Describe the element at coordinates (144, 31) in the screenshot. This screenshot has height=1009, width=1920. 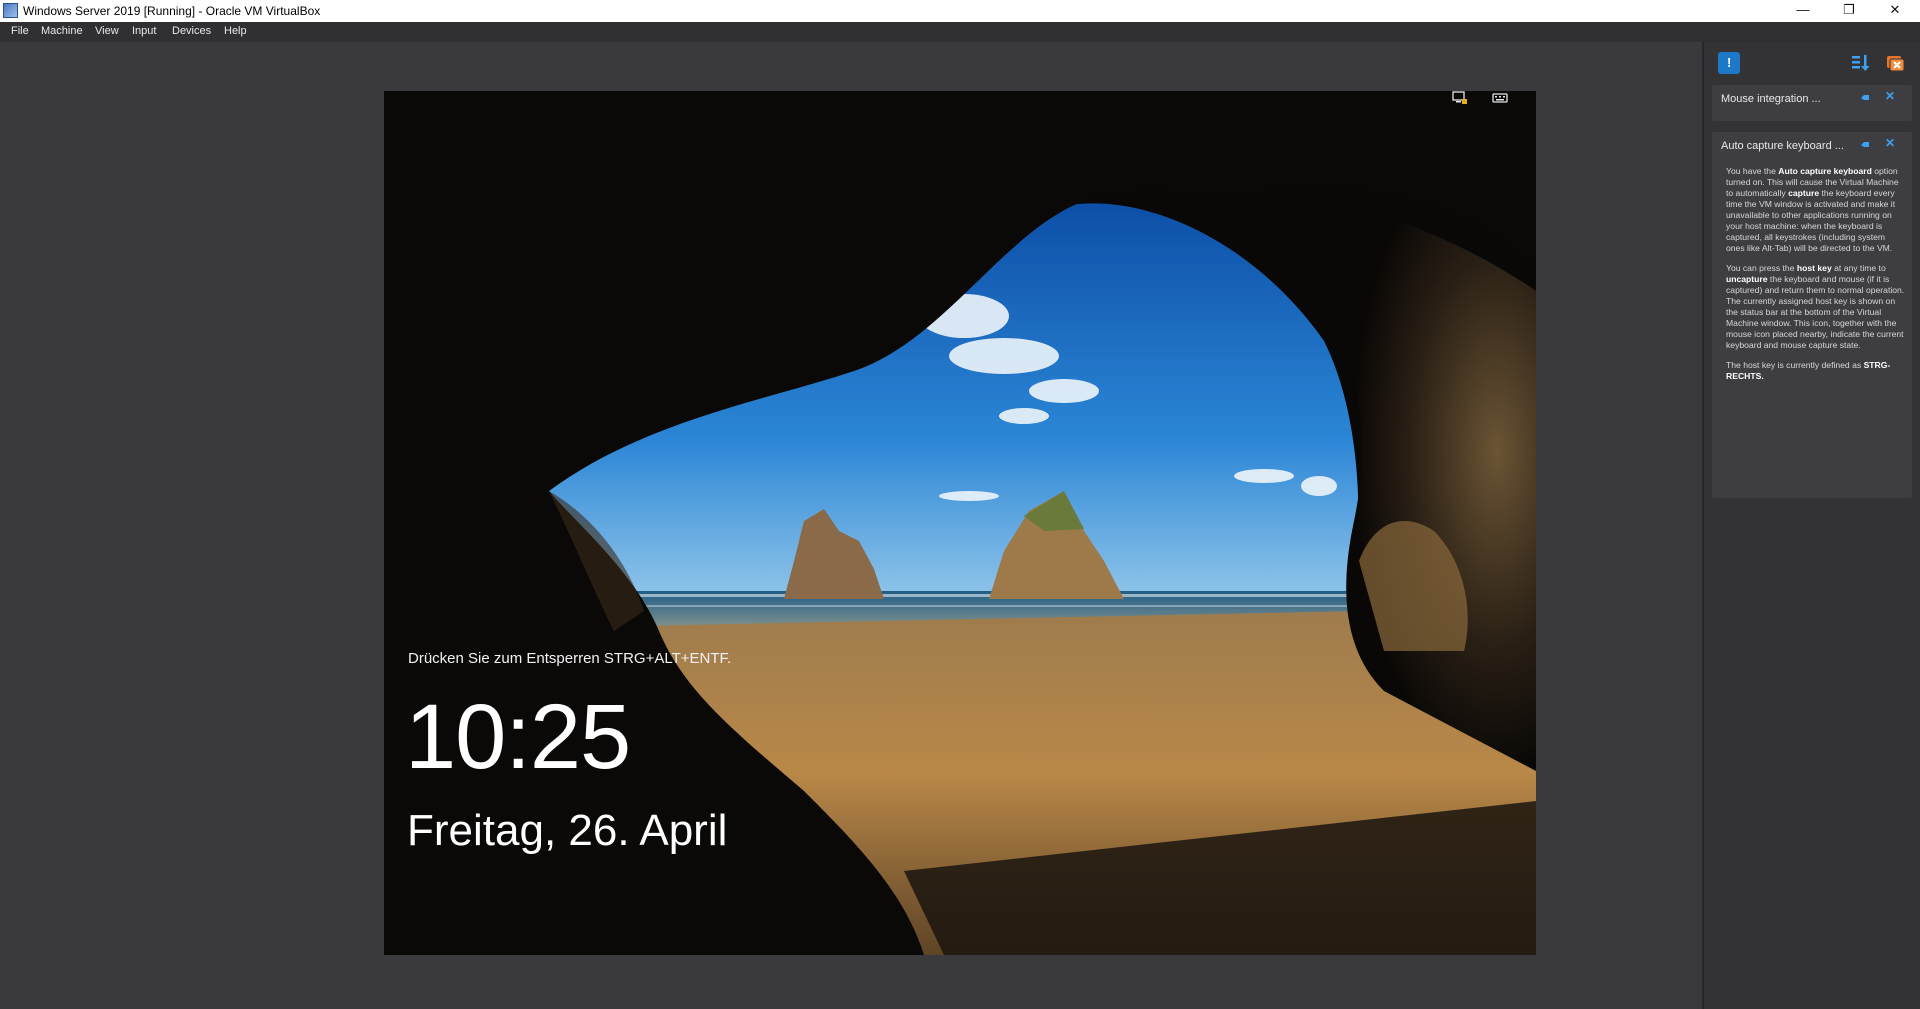
I see `menu-input: Input` at that location.